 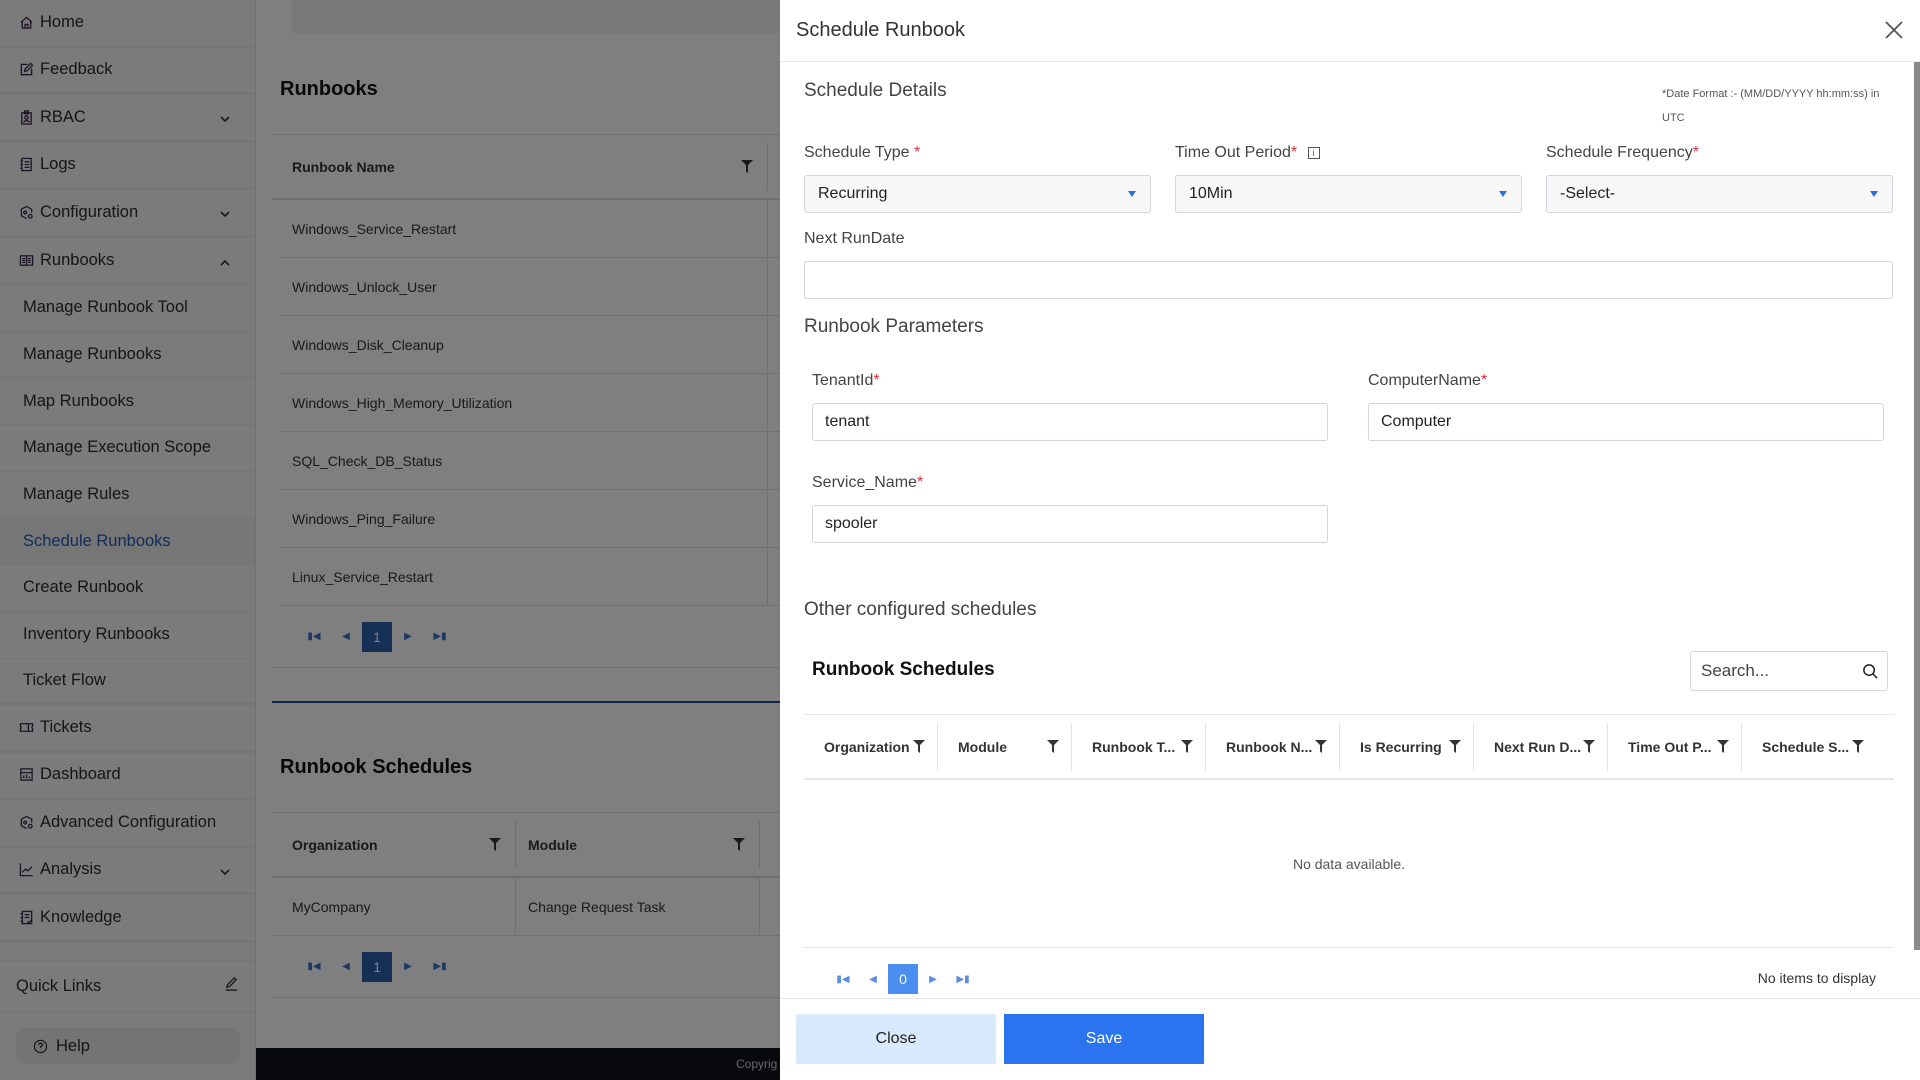 I want to click on service-name-input, so click(x=1070, y=524).